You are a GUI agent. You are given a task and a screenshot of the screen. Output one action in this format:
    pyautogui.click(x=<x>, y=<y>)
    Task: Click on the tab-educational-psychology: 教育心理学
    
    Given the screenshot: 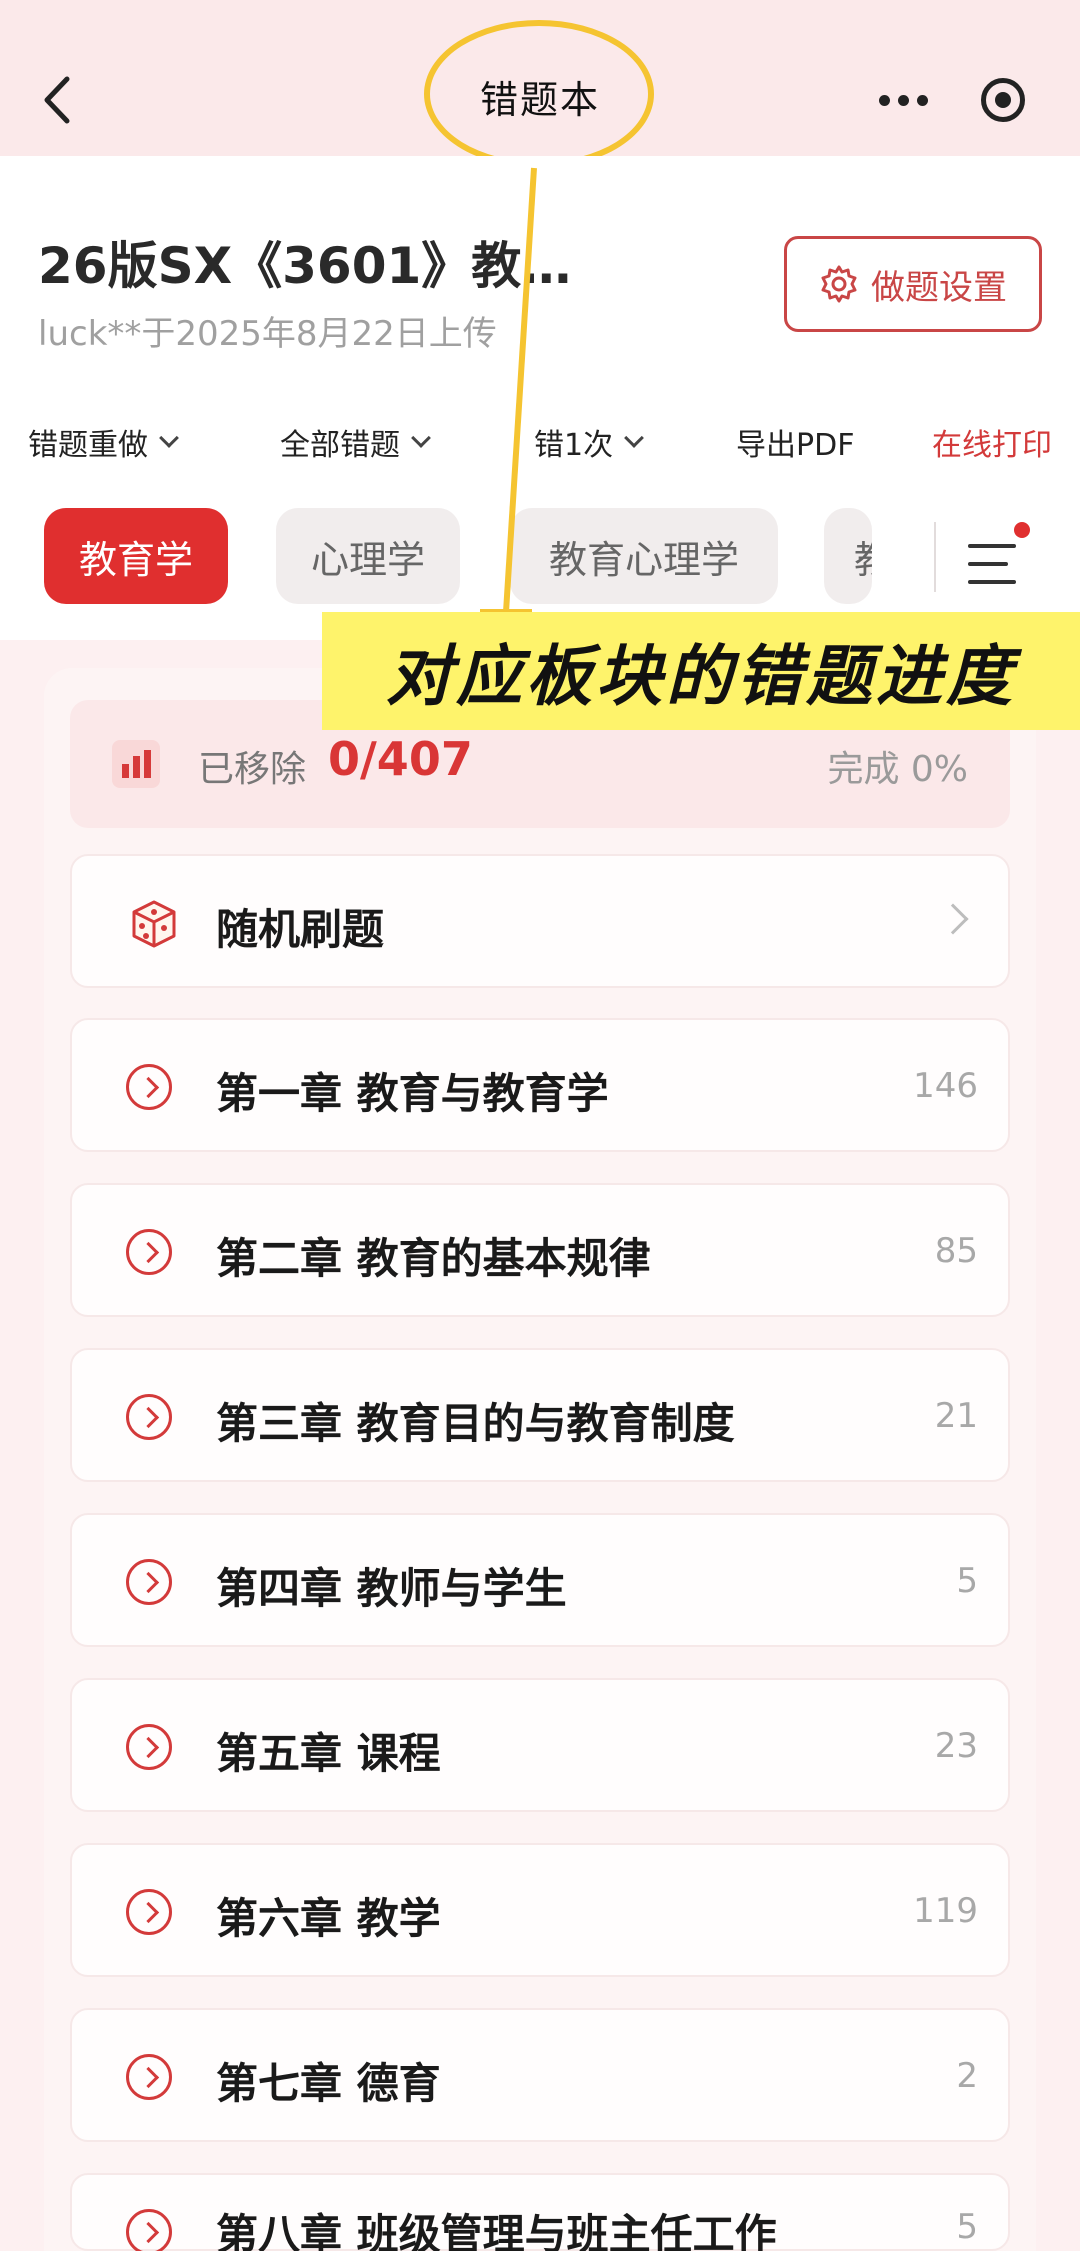 What is the action you would take?
    pyautogui.click(x=644, y=556)
    